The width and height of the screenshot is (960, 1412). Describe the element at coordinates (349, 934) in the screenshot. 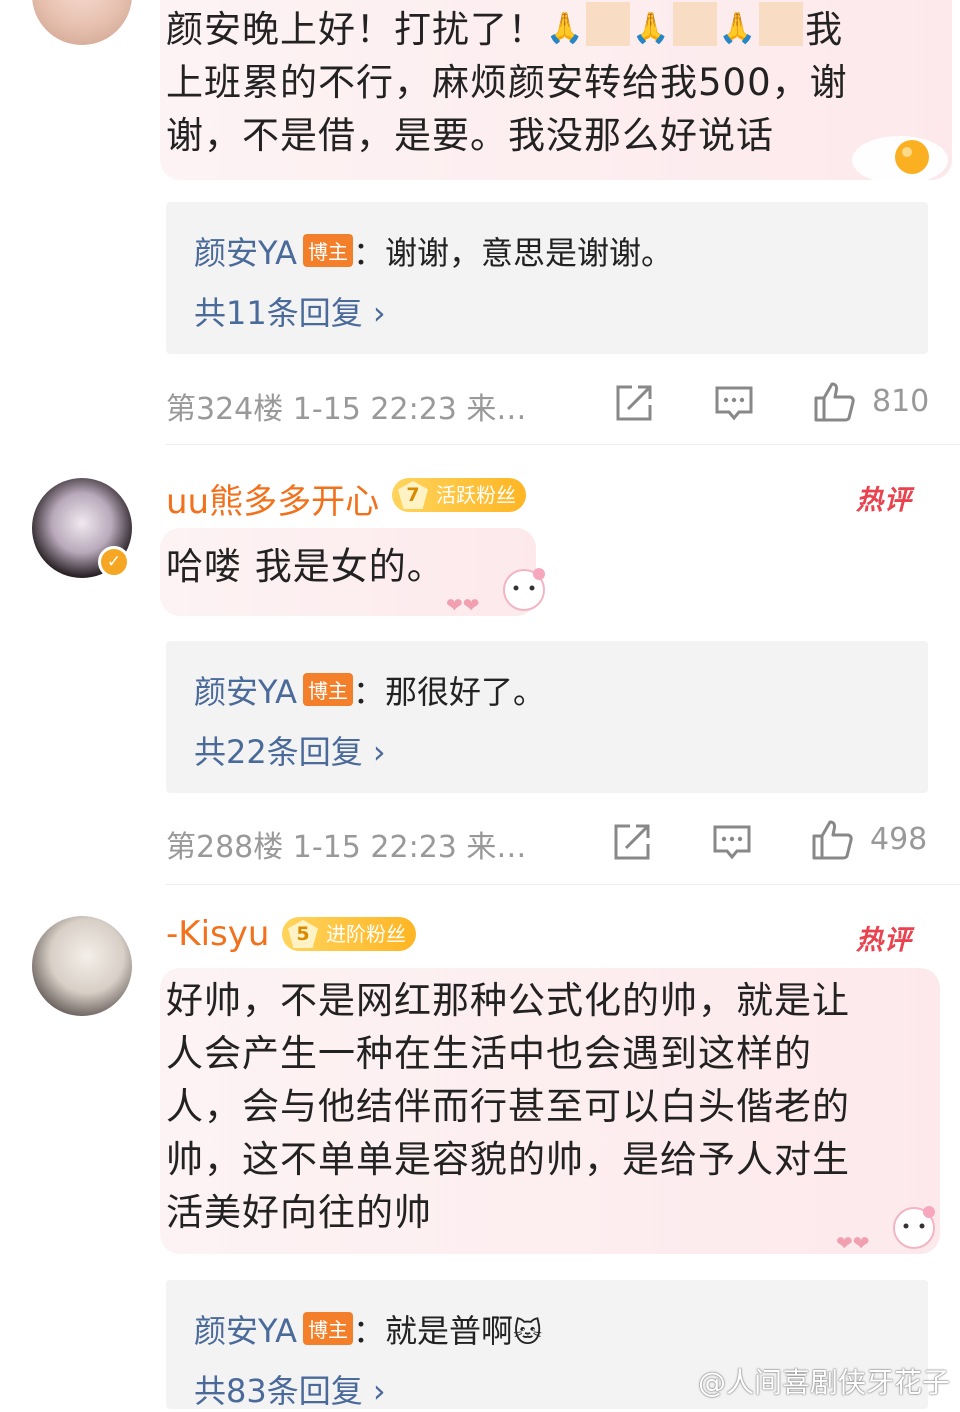

I see `fan-badge: 5 进阶粉丝` at that location.